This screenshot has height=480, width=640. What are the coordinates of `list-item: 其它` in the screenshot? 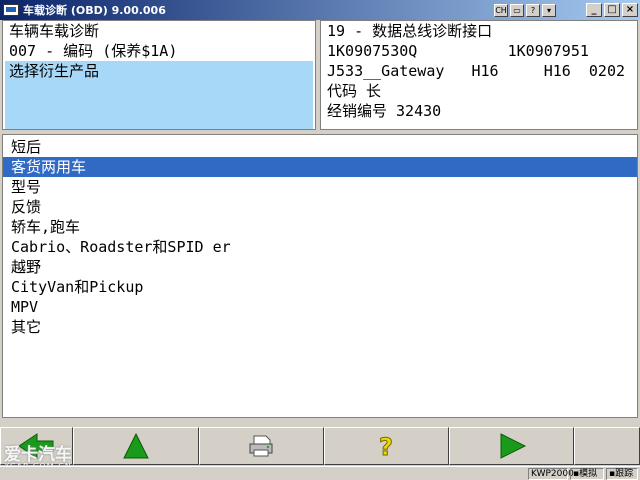 It's located at (320, 327).